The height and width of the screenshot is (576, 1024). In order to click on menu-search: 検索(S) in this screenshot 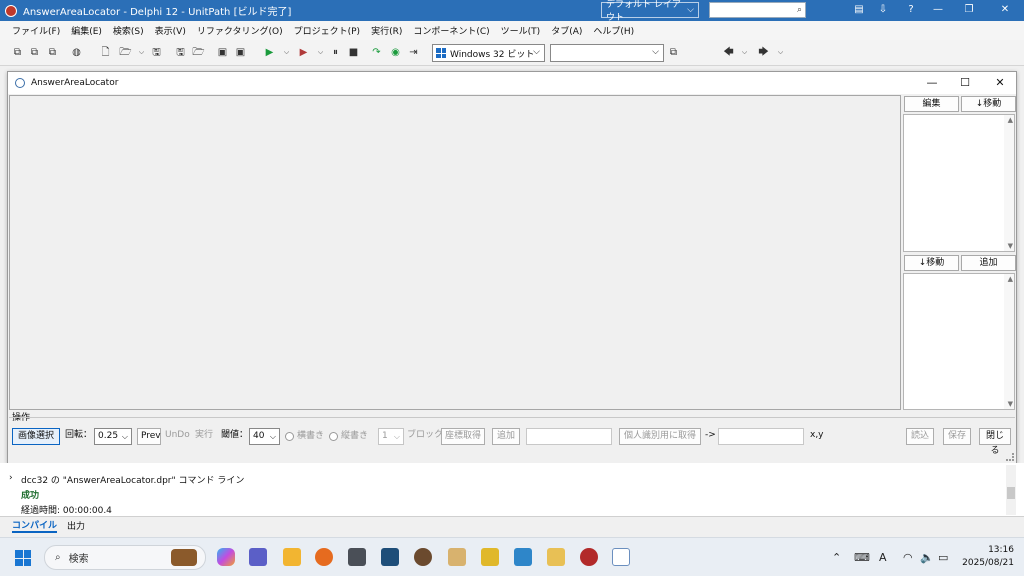, I will do `click(128, 30)`.